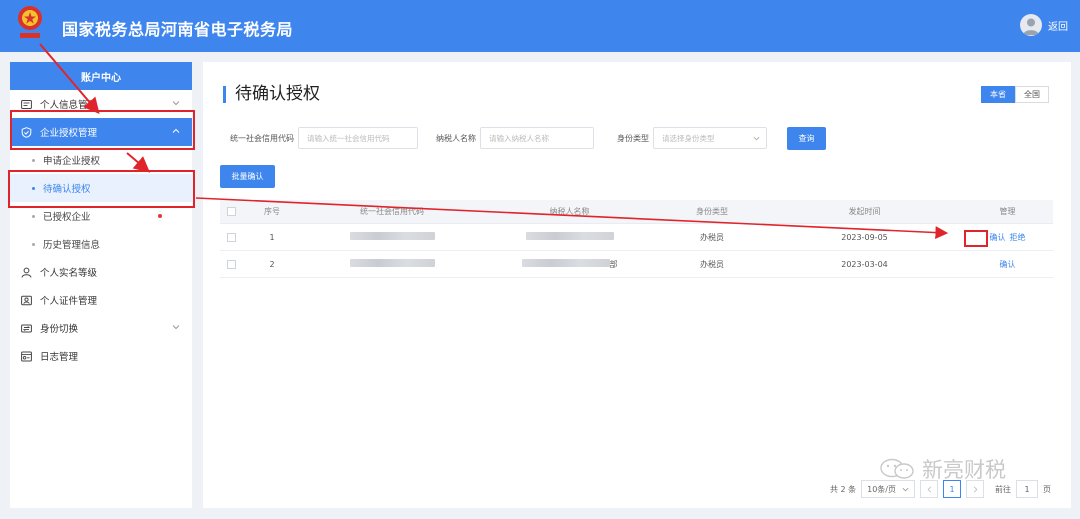 This screenshot has width=1080, height=519. I want to click on sidebar-item-label: 个人证件管理, so click(69, 301).